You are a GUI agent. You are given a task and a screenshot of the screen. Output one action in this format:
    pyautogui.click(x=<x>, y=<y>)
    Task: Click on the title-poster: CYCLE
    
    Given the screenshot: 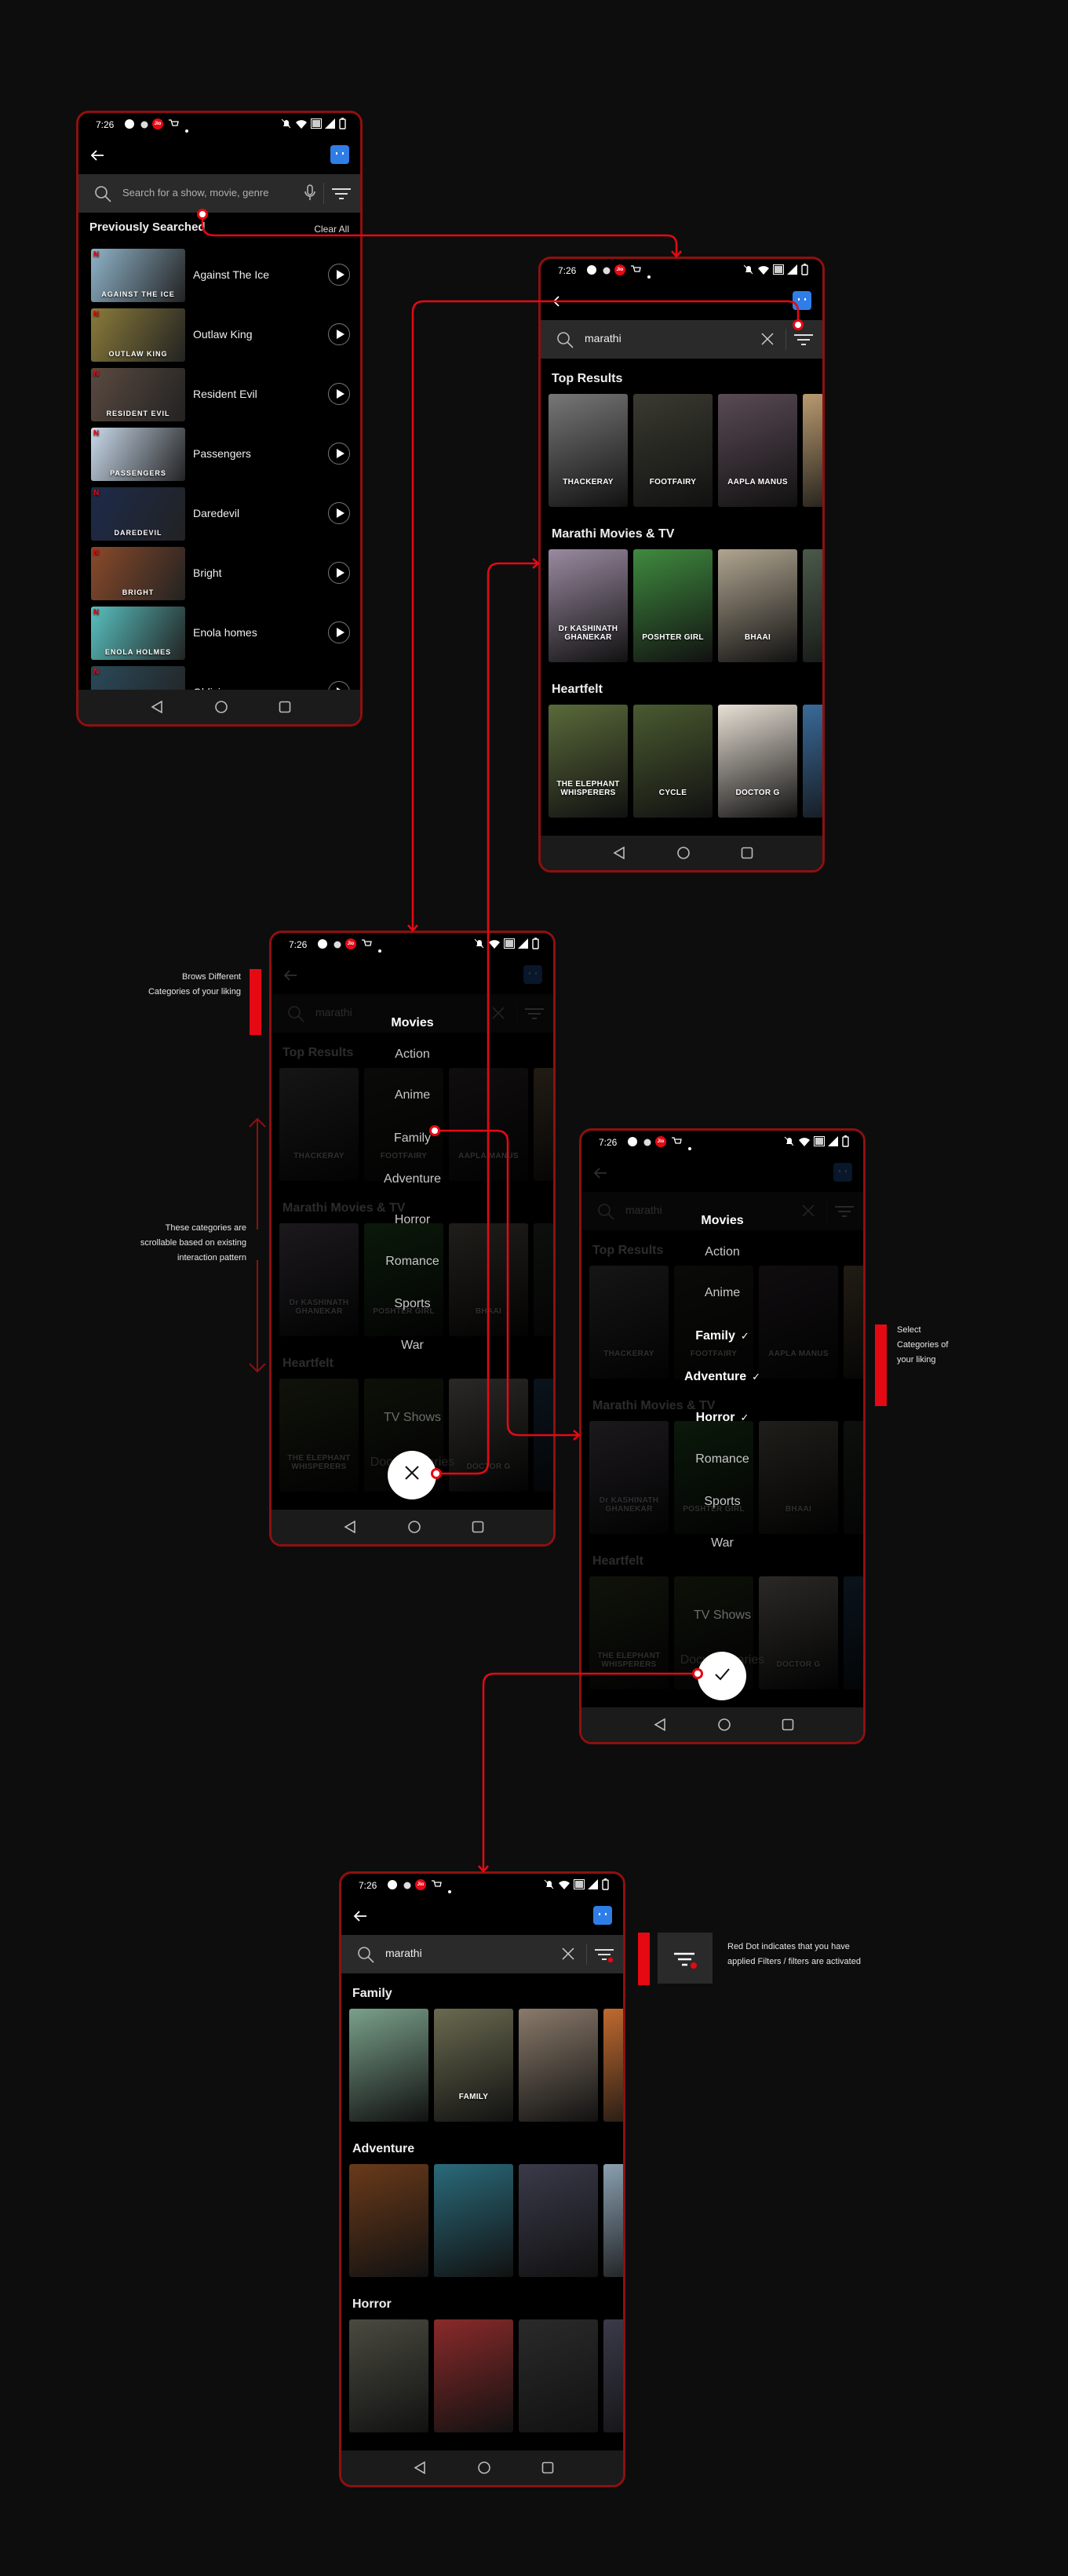 What is the action you would take?
    pyautogui.click(x=673, y=761)
    